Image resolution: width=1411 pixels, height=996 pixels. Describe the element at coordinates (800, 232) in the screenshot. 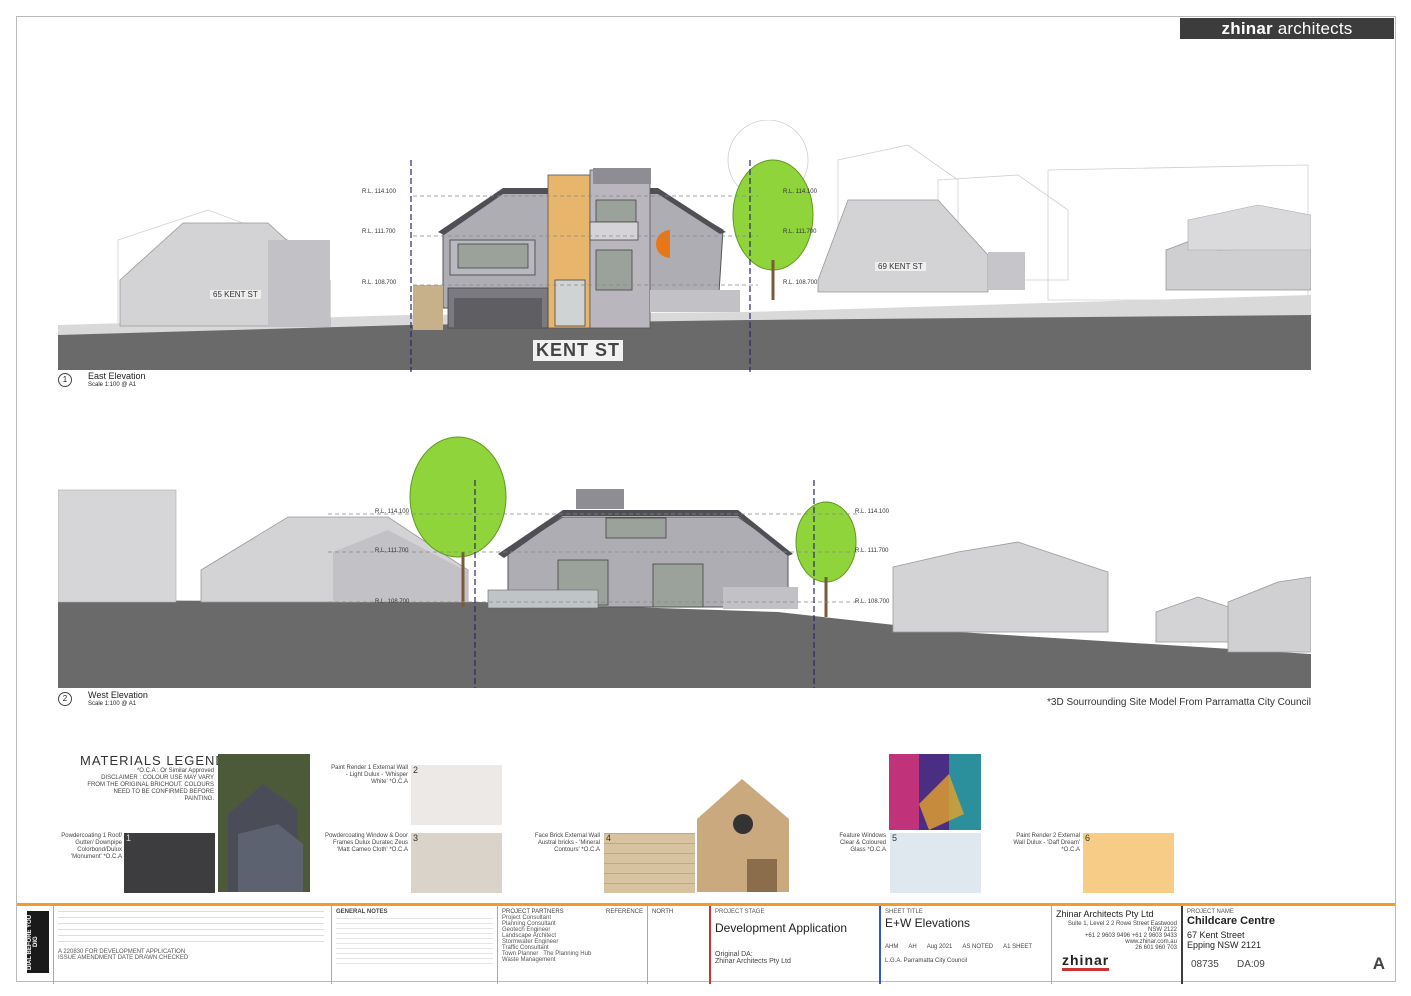

I see `east-rl-mid-right: R.L. 111.700` at that location.